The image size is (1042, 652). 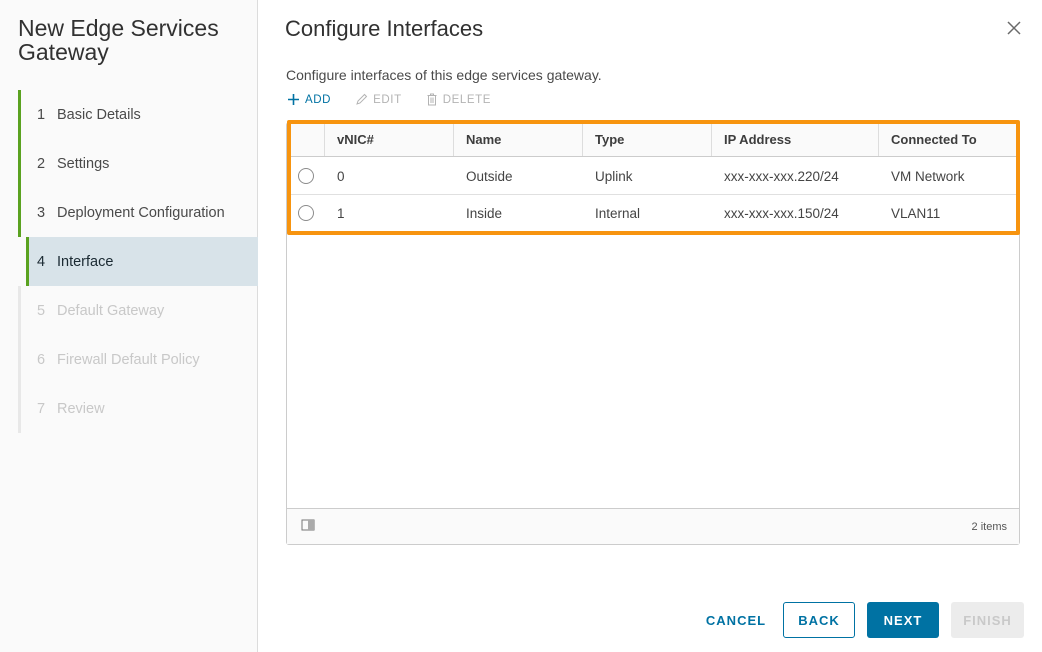 What do you see at coordinates (518, 139) in the screenshot?
I see `column-header-name: Name` at bounding box center [518, 139].